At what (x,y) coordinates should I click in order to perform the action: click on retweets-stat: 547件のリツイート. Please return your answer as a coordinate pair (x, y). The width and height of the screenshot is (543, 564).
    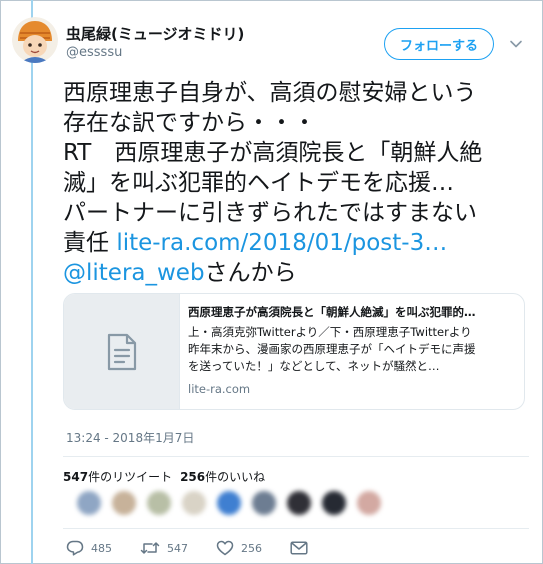
    Looking at the image, I should click on (117, 477).